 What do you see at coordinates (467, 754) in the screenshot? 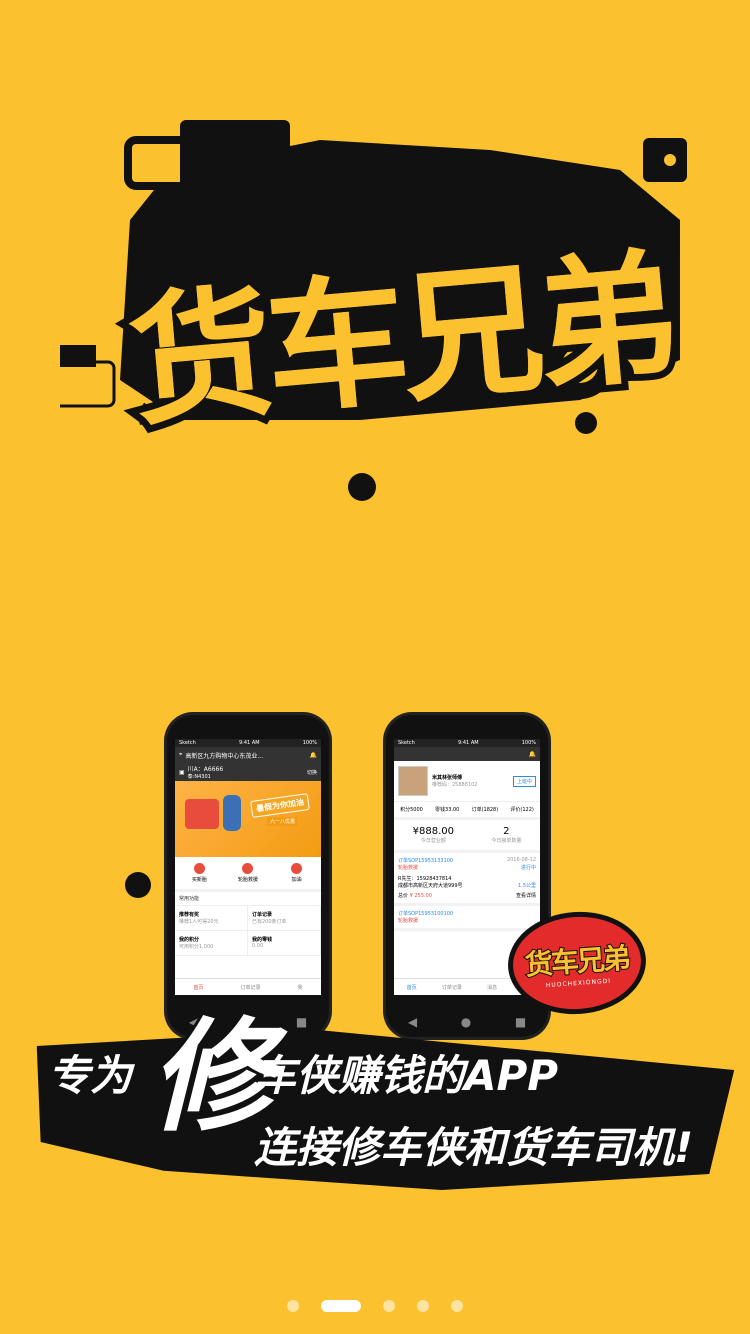
I see `header-bar: 🔔` at bounding box center [467, 754].